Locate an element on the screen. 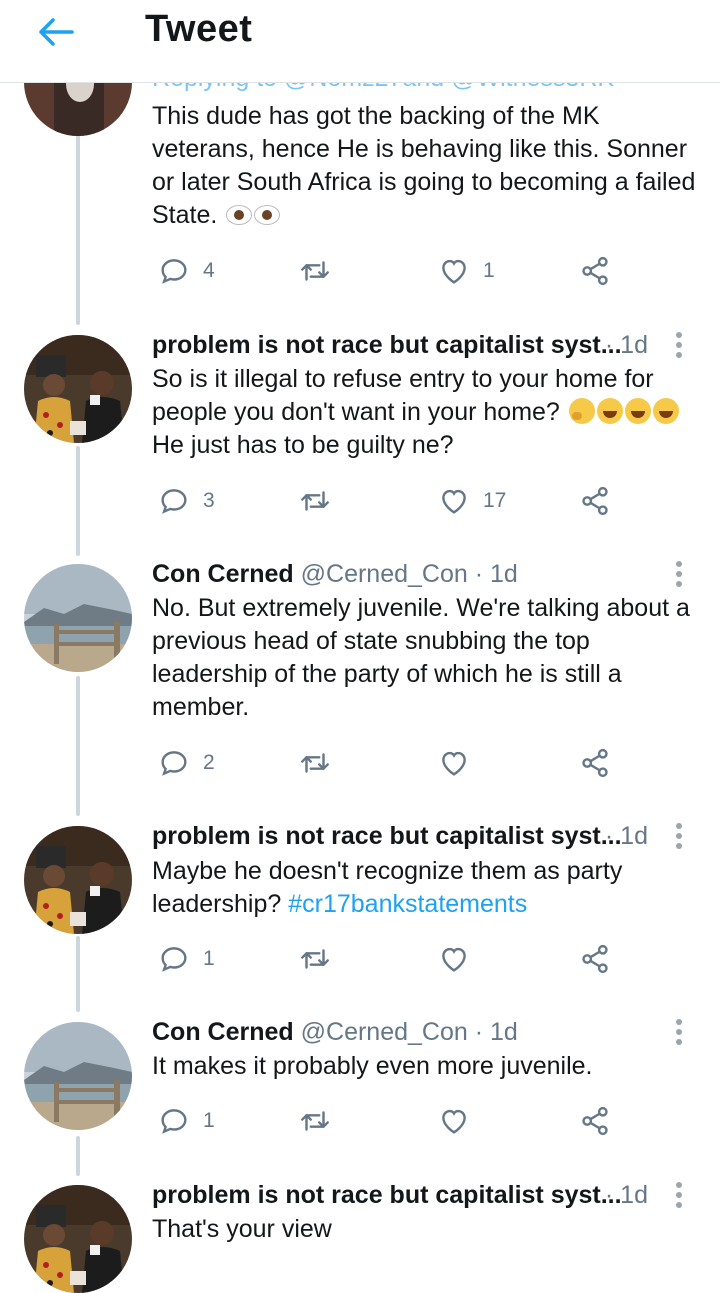 The image size is (720, 1293). reply-count: 2 is located at coordinates (209, 762).